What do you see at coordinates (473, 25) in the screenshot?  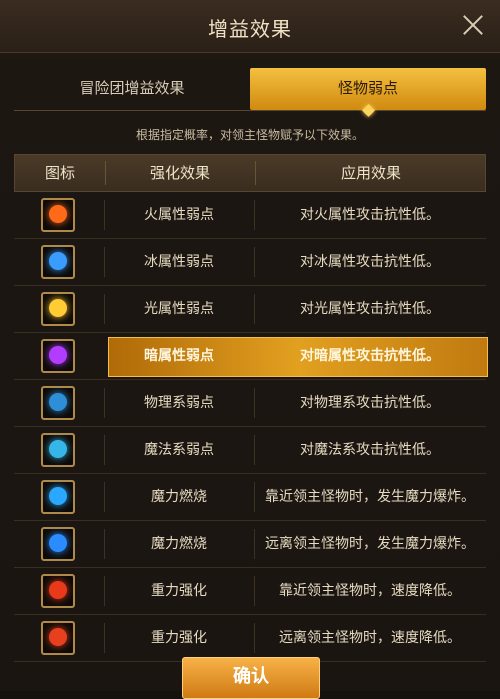 I see `close-icon` at bounding box center [473, 25].